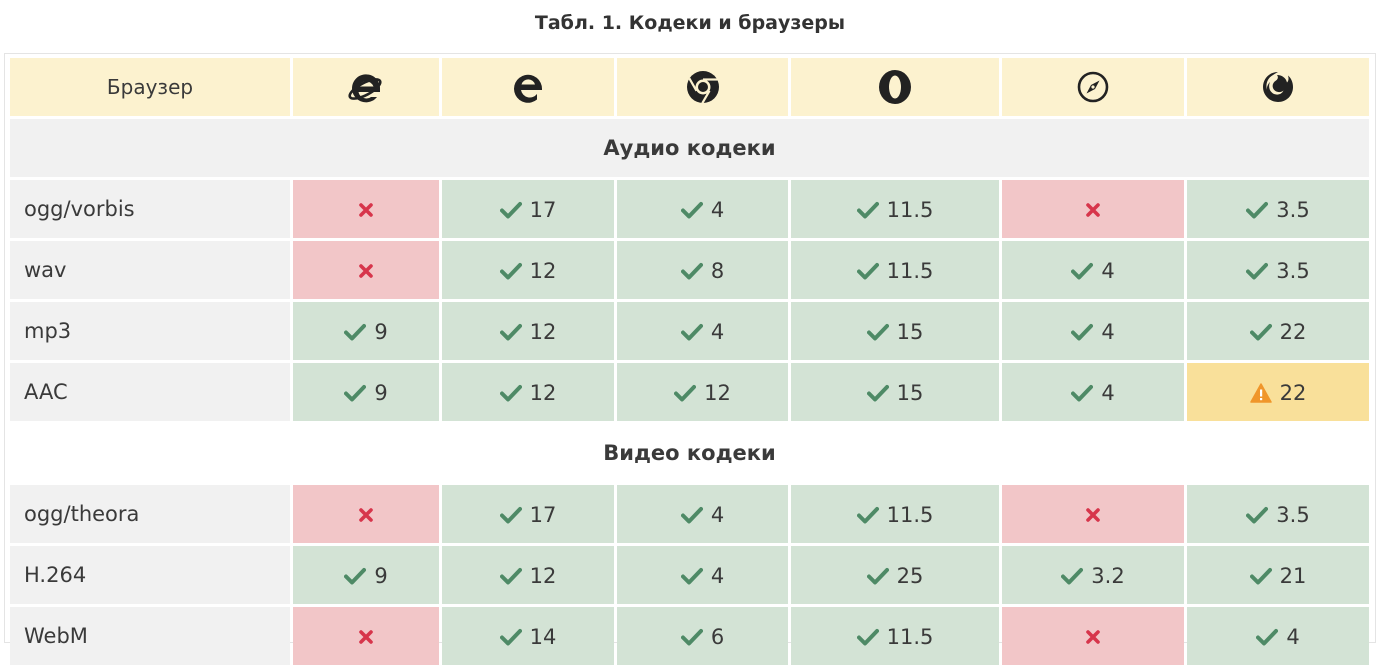 This screenshot has height=668, width=1380. I want to click on codec-name: ogg/vorbis, so click(150, 209).